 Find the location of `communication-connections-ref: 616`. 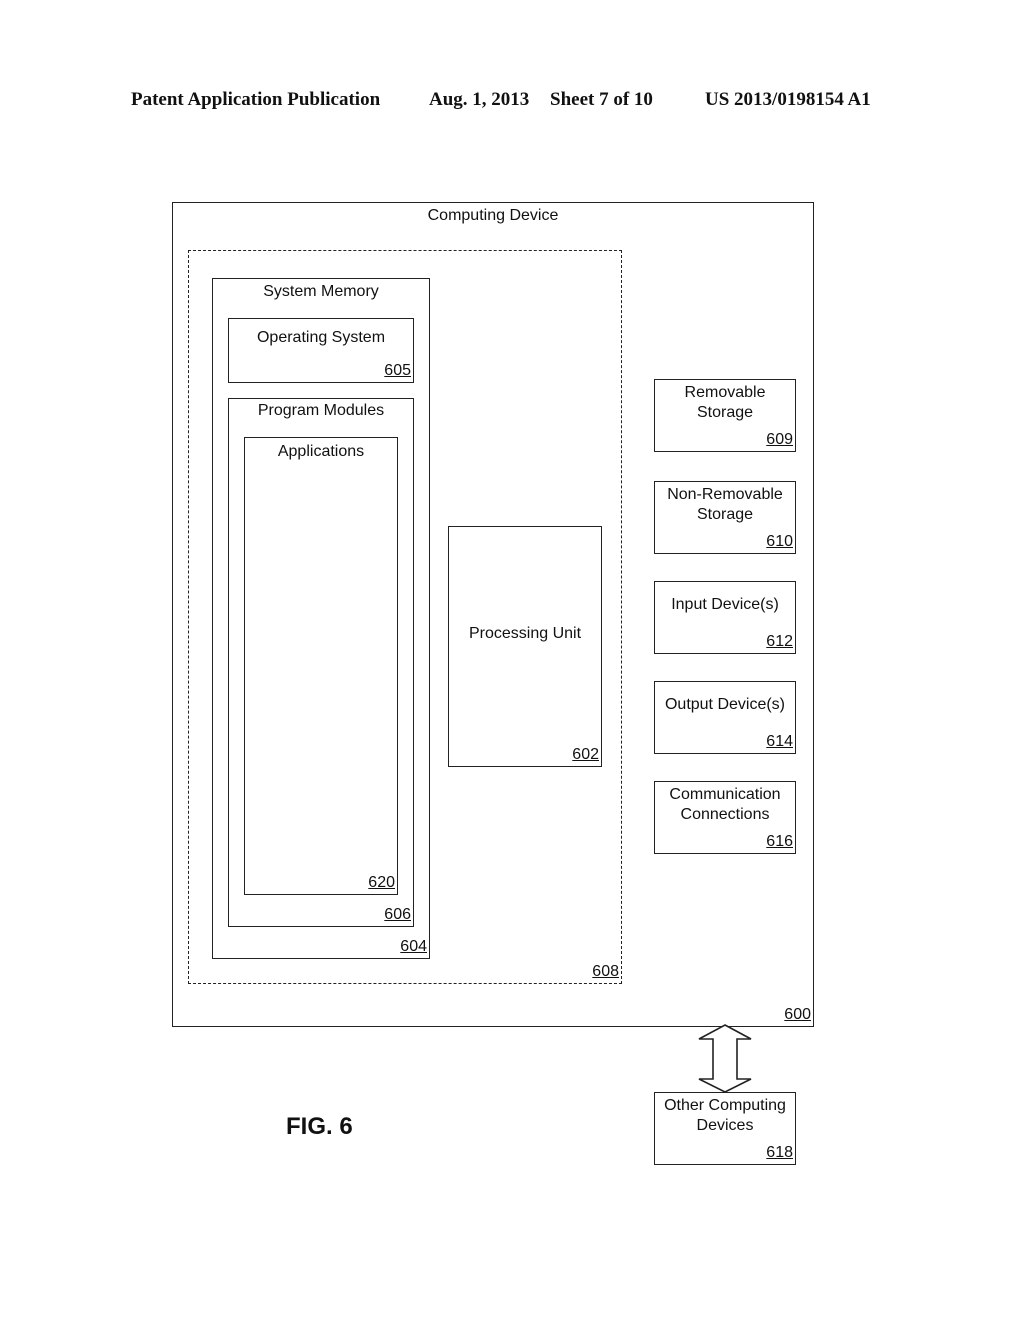

communication-connections-ref: 616 is located at coordinates (779, 841).